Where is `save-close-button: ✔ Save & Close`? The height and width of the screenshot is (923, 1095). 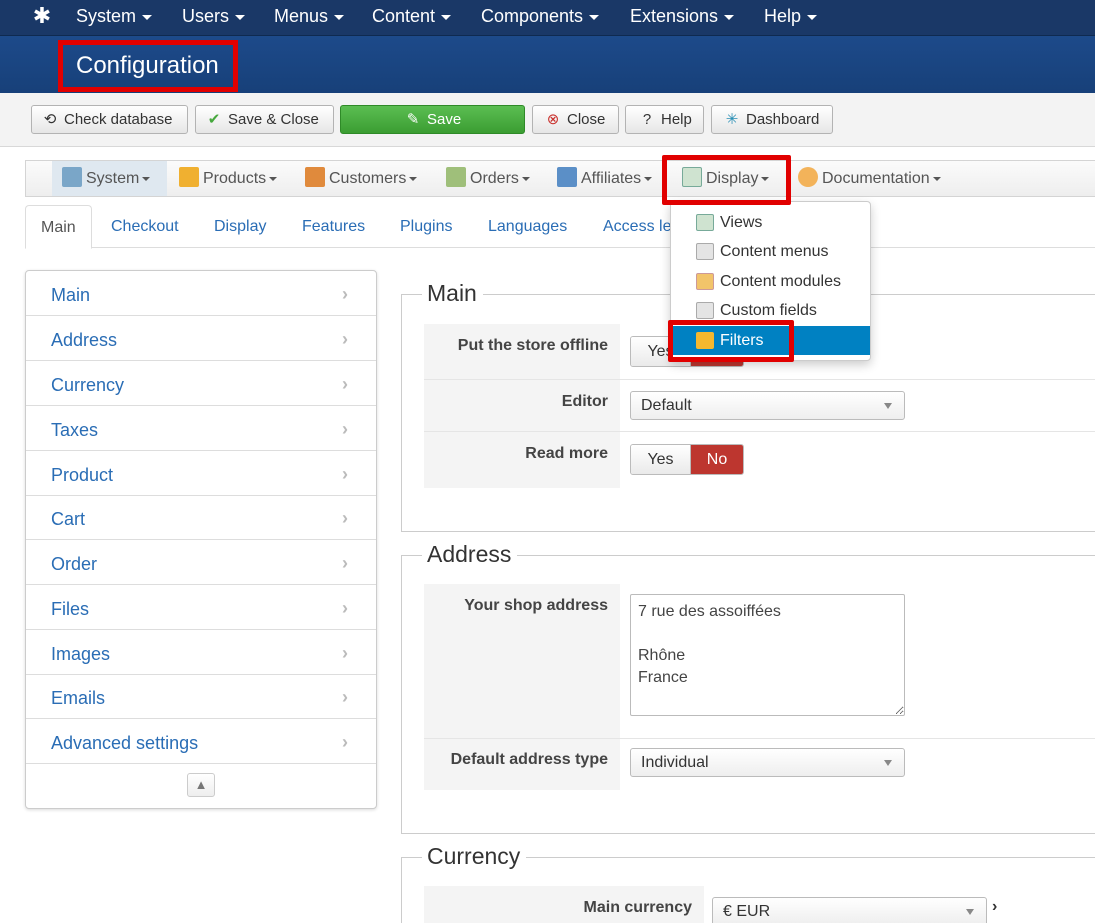
save-close-button: ✔ Save & Close is located at coordinates (264, 119).